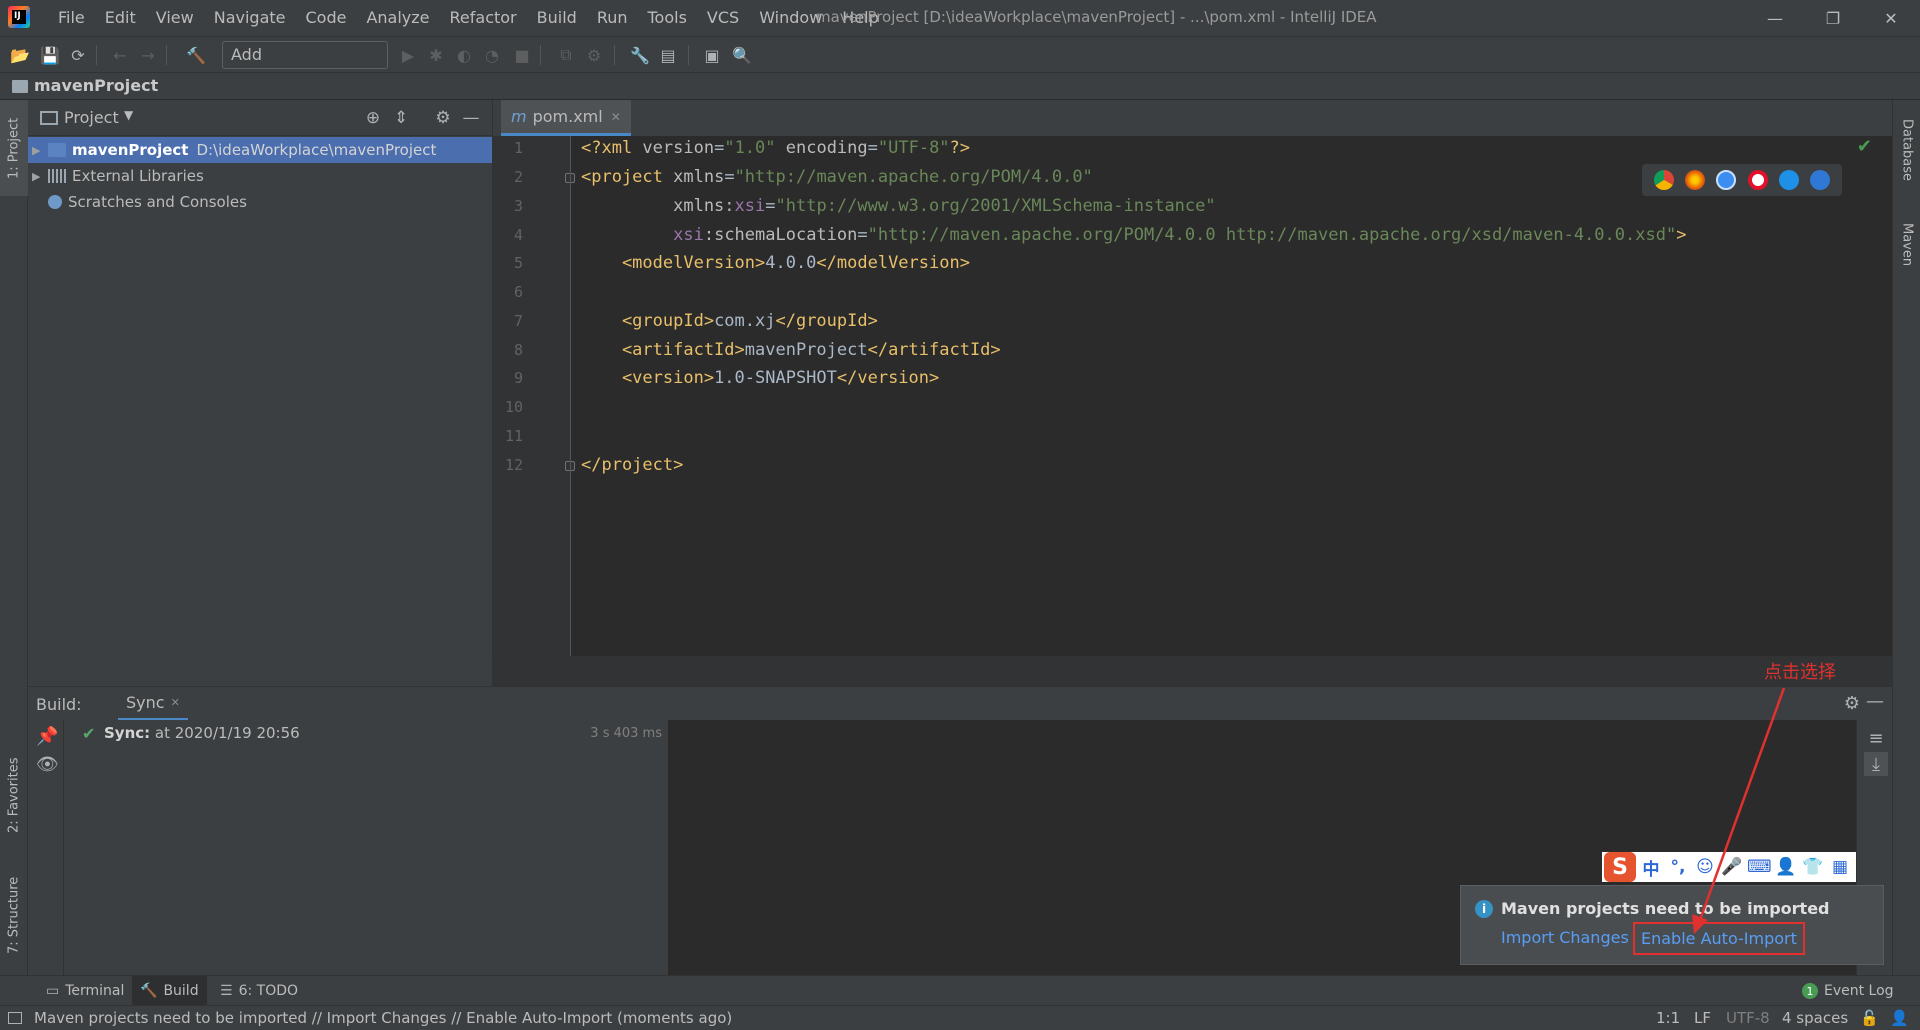 The image size is (1920, 1030). I want to click on tool-tab-structure: 7: Structure, so click(14, 915).